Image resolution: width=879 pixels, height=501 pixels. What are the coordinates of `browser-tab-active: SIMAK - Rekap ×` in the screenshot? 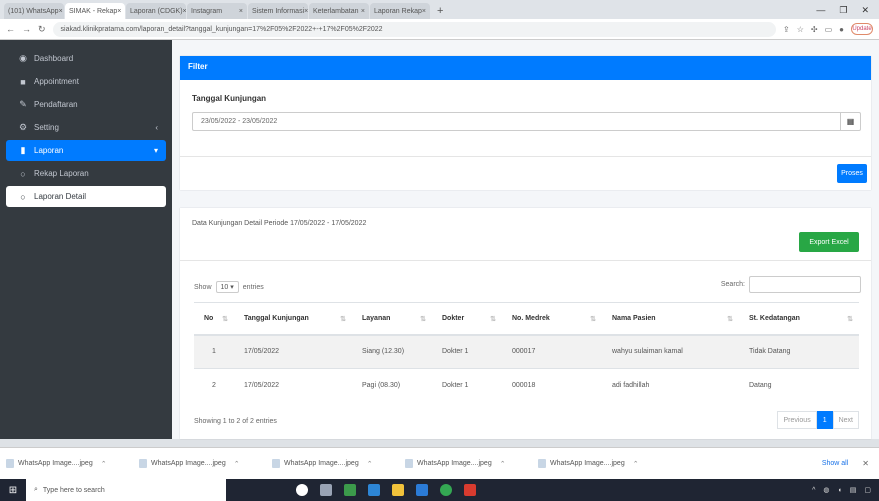 It's located at (95, 11).